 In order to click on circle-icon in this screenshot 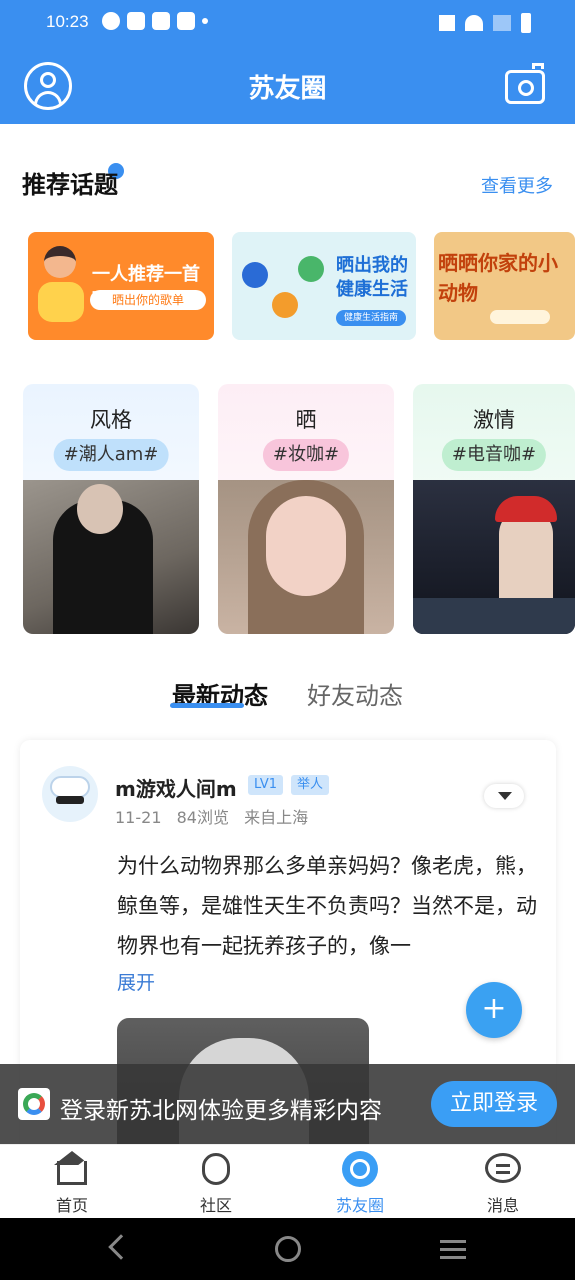, I will do `click(360, 1169)`.